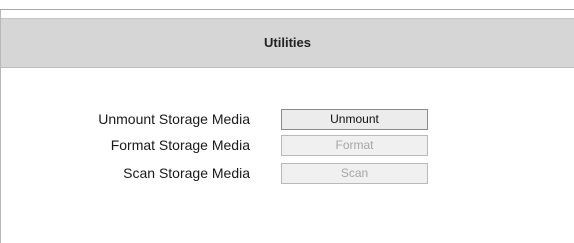  I want to click on unmount-button: Unmount, so click(354, 119).